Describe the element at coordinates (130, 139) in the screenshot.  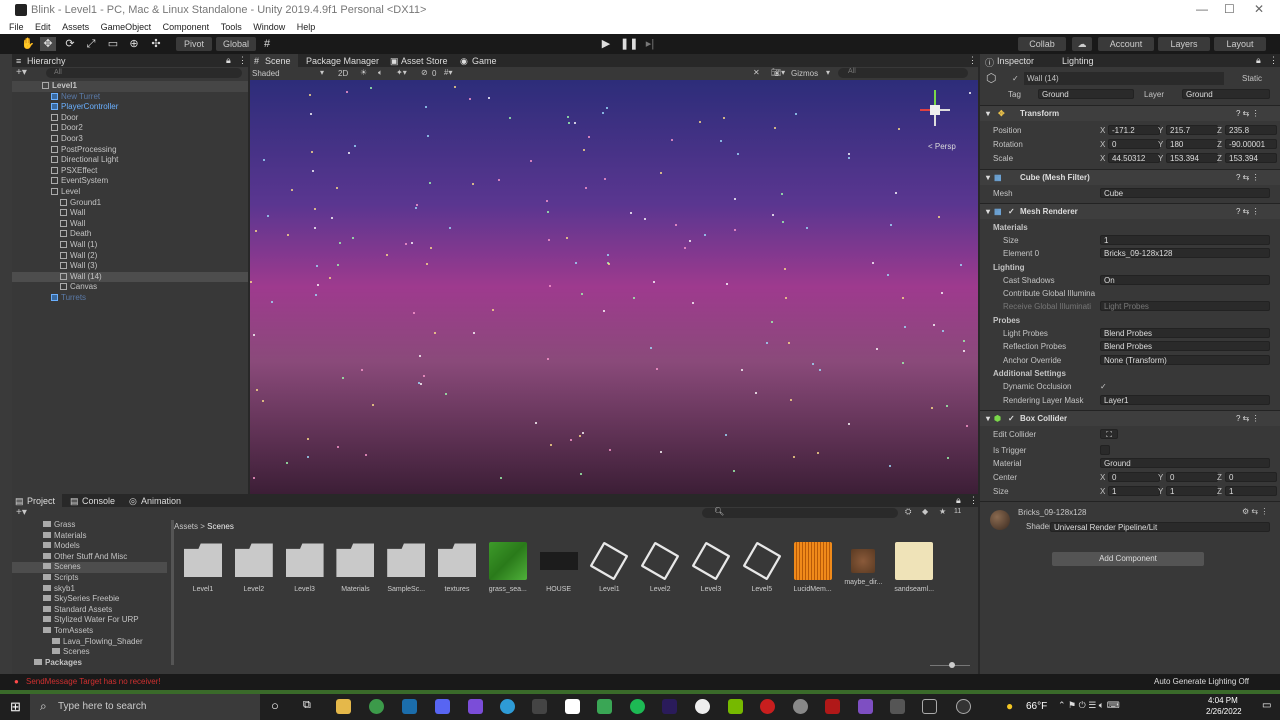
I see `hierarchy-item: Door3` at that location.